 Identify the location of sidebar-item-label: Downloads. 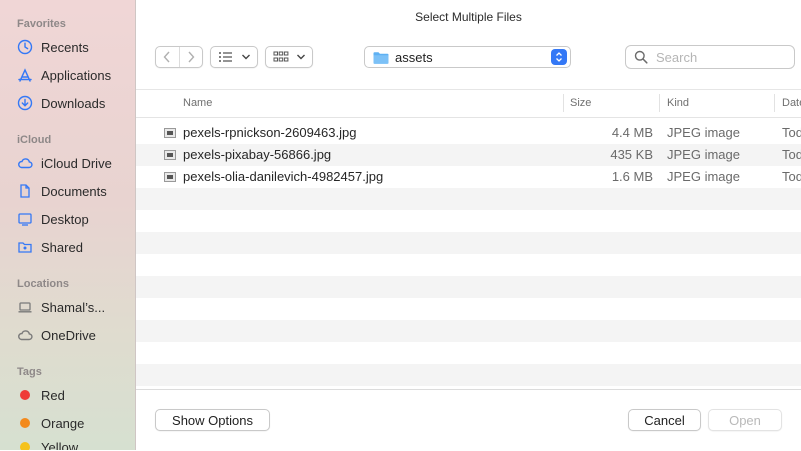
(73, 103).